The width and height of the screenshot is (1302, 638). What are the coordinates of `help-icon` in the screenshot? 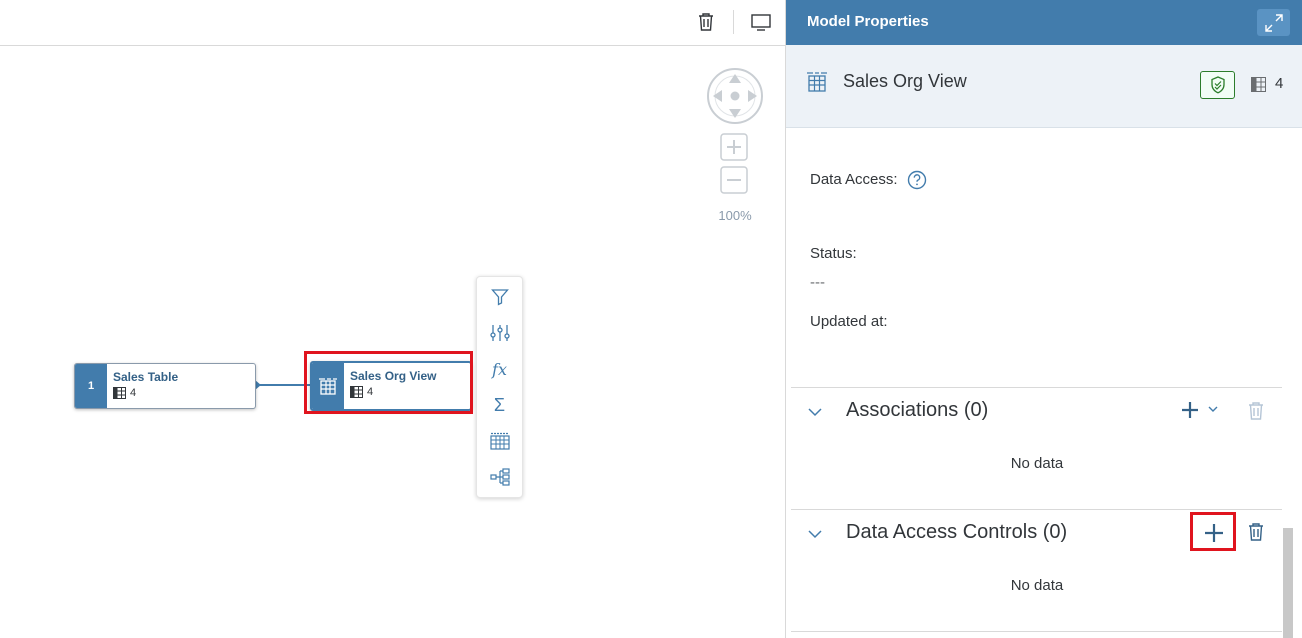 It's located at (917, 180).